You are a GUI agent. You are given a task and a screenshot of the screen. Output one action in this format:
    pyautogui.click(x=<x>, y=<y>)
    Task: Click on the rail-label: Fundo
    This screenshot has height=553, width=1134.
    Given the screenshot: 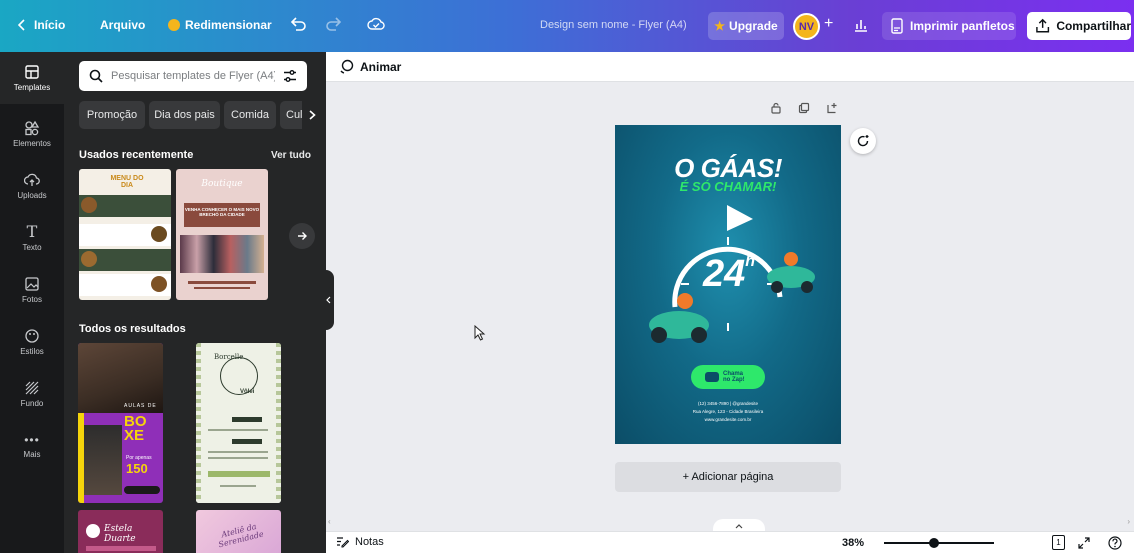 What is the action you would take?
    pyautogui.click(x=32, y=403)
    